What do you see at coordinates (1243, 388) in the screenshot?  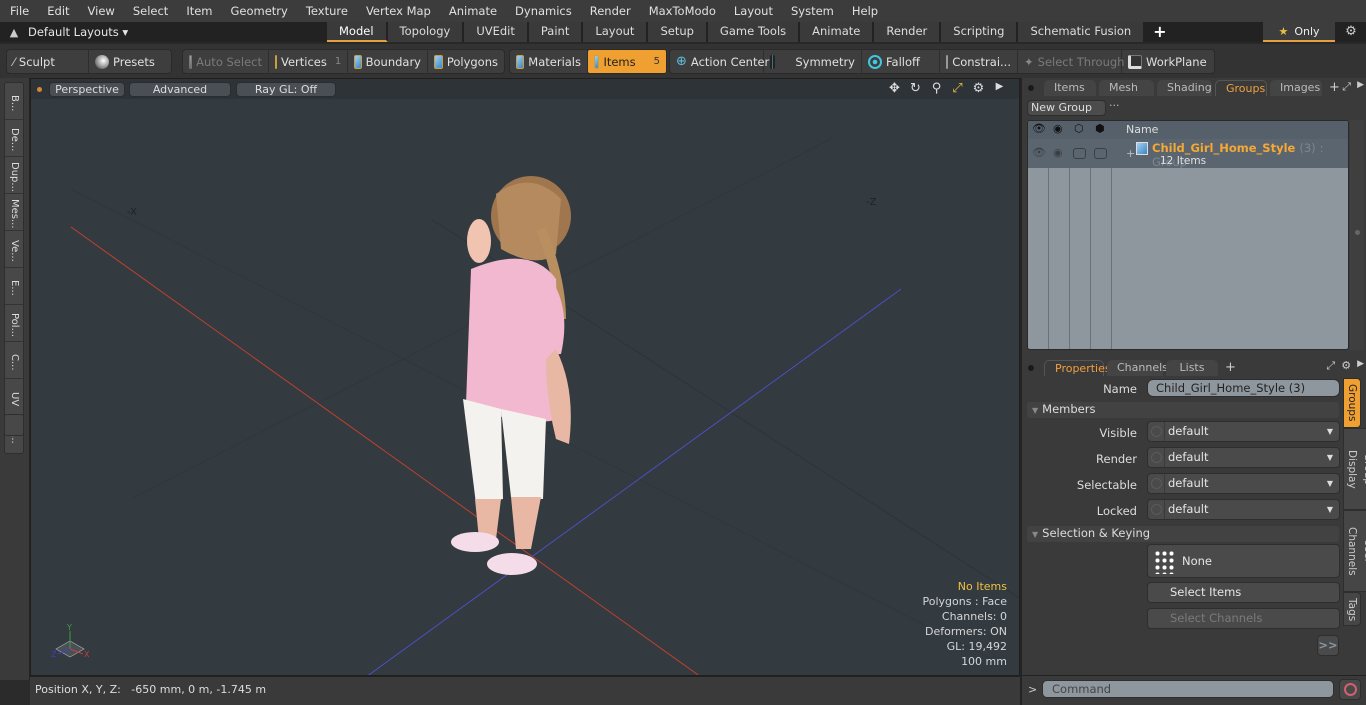 I see `group-name-field: Child_Girl_Home_Style (3)` at bounding box center [1243, 388].